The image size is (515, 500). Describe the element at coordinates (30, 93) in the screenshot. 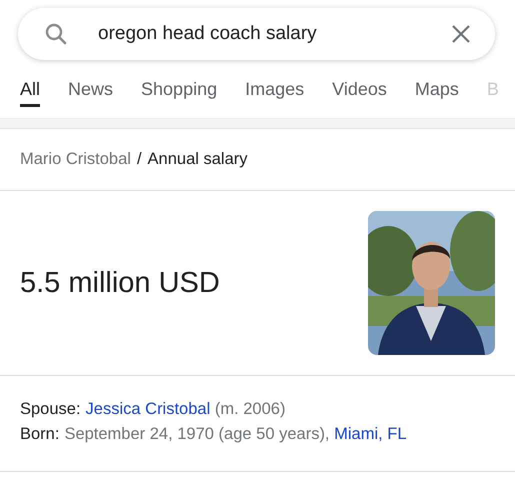

I see `tab: All` at that location.